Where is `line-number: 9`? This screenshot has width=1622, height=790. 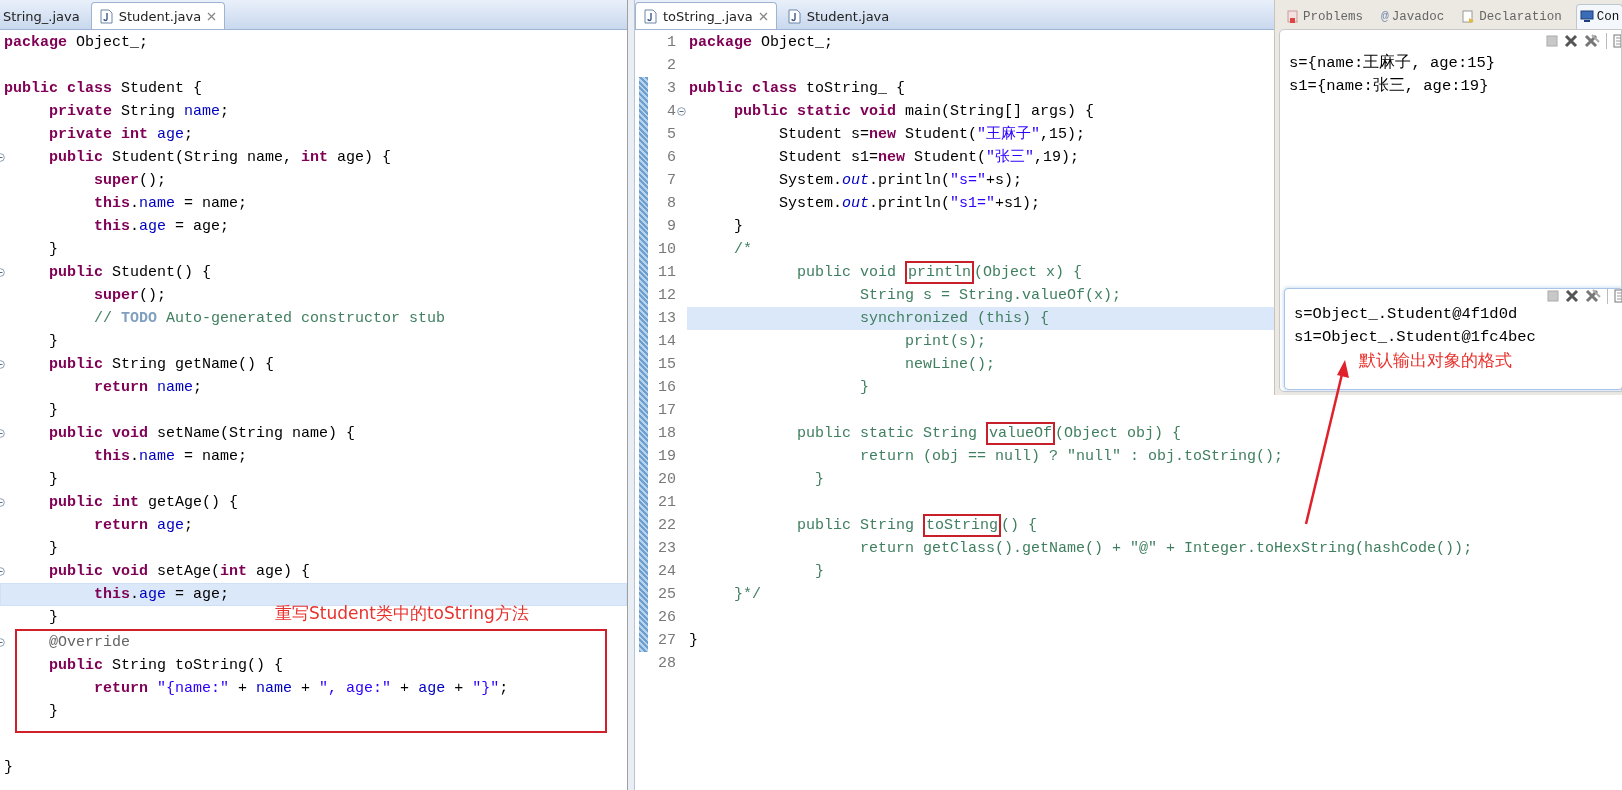
line-number: 9 is located at coordinates (671, 226).